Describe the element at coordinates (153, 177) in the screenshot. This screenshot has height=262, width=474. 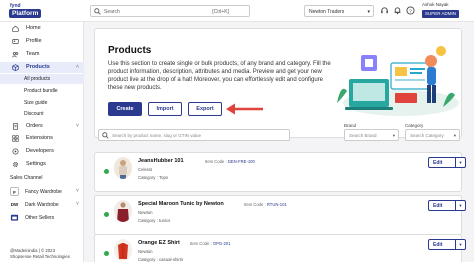
I see `product-category: Category : Tops` at that location.